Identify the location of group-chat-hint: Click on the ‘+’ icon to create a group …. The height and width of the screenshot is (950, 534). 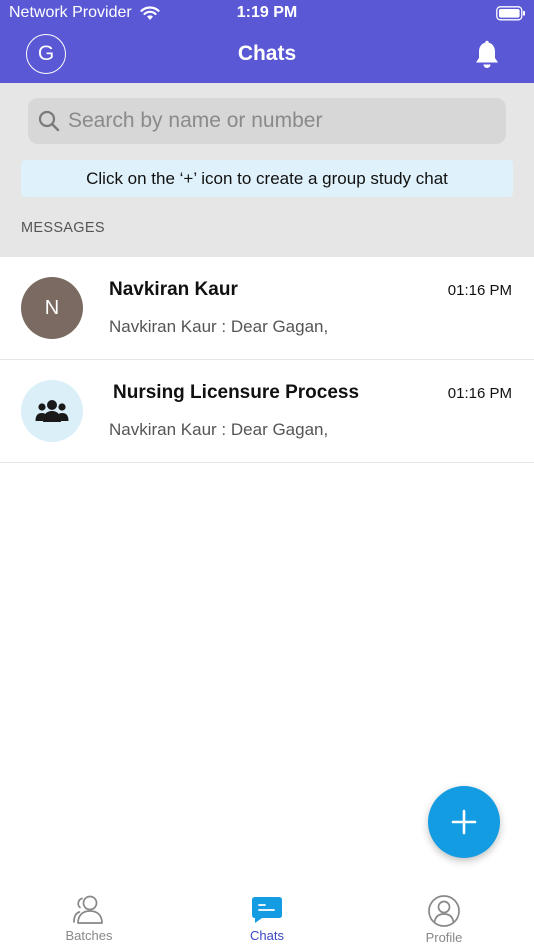
(267, 178).